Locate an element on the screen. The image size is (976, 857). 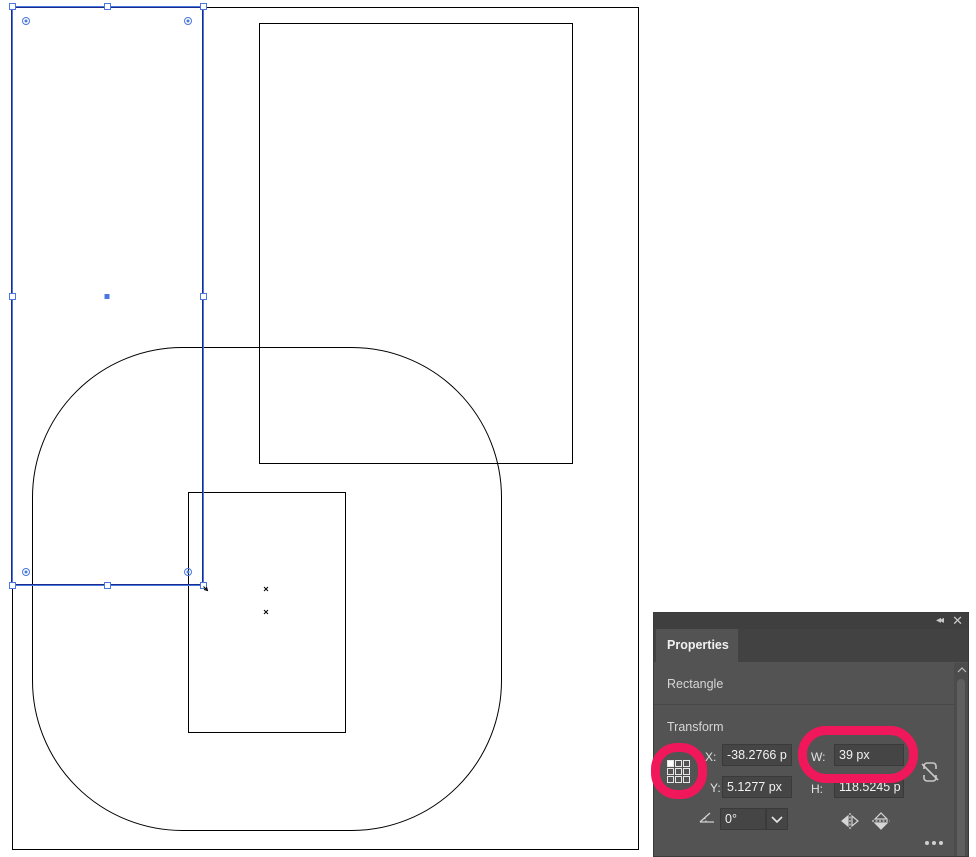
object-type-label: Rectangle is located at coordinates (695, 684).